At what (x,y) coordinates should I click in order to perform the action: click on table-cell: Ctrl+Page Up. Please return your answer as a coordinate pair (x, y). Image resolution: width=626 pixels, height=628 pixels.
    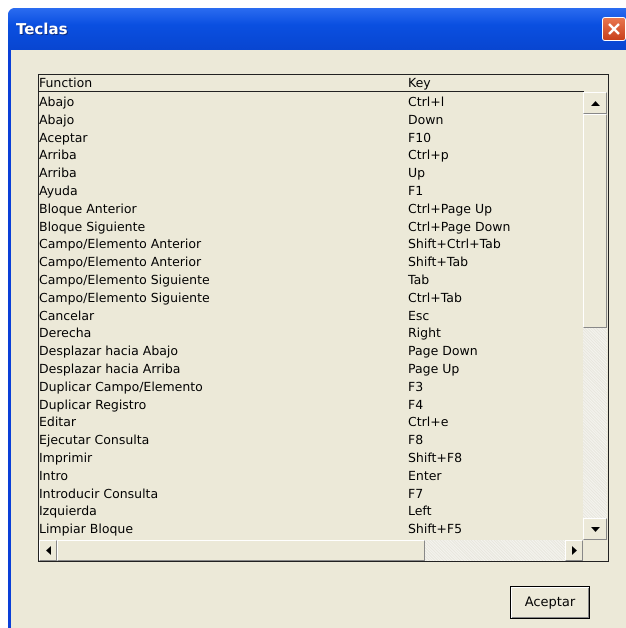
    Looking at the image, I should click on (450, 209).